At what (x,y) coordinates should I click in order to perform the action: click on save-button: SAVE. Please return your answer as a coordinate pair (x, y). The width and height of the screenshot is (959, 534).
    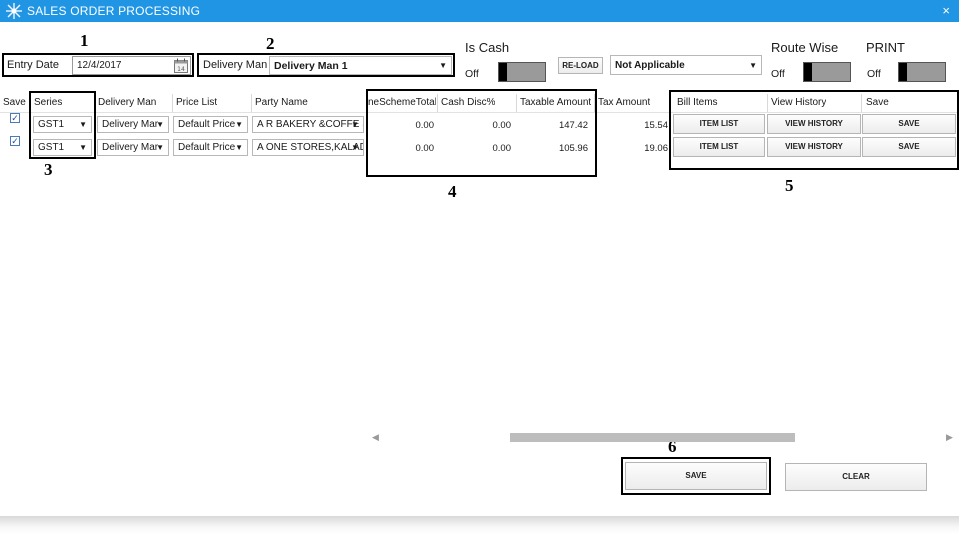
    Looking at the image, I should click on (696, 476).